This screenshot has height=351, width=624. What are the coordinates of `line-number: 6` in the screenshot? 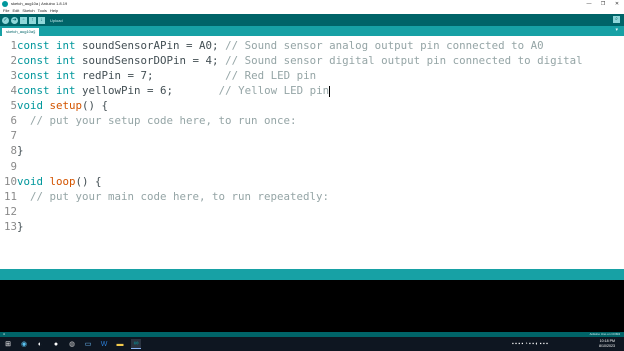 It's located at (13, 120).